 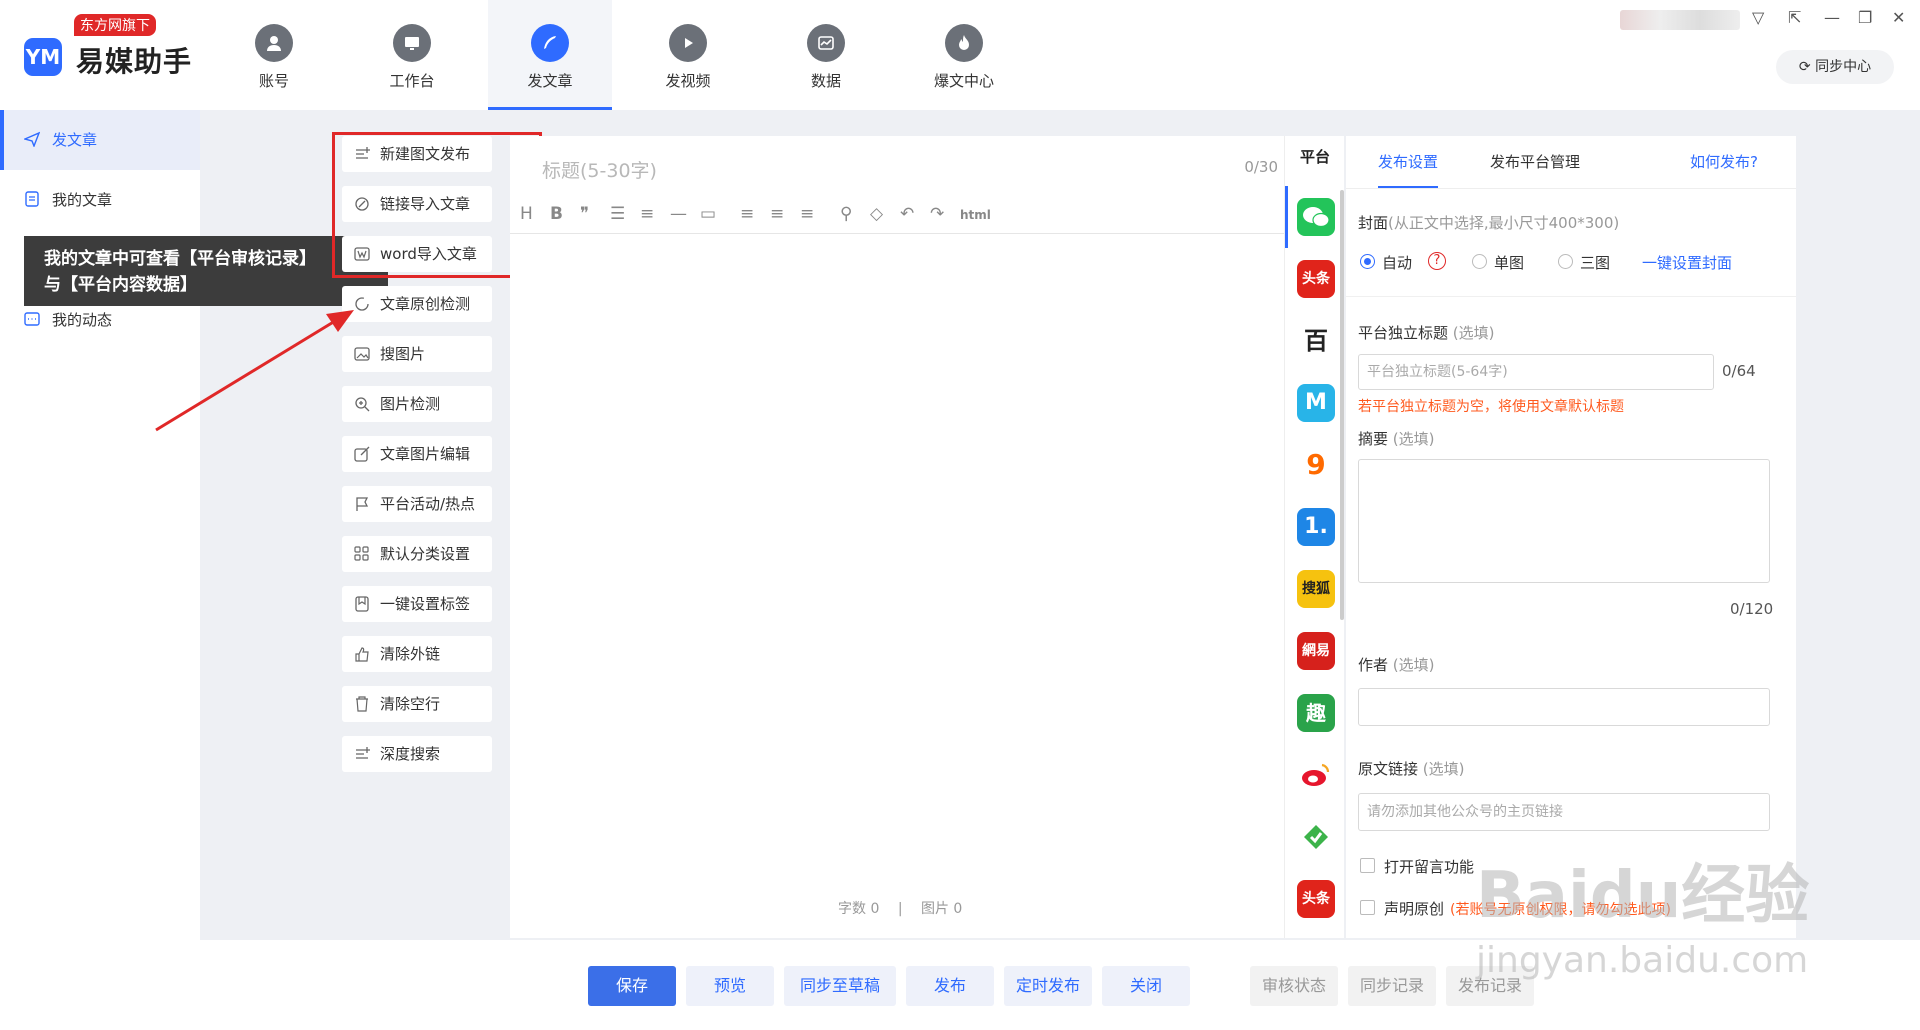 What do you see at coordinates (1643, 896) in the screenshot?
I see `baidu-watermark: Baidu经验` at bounding box center [1643, 896].